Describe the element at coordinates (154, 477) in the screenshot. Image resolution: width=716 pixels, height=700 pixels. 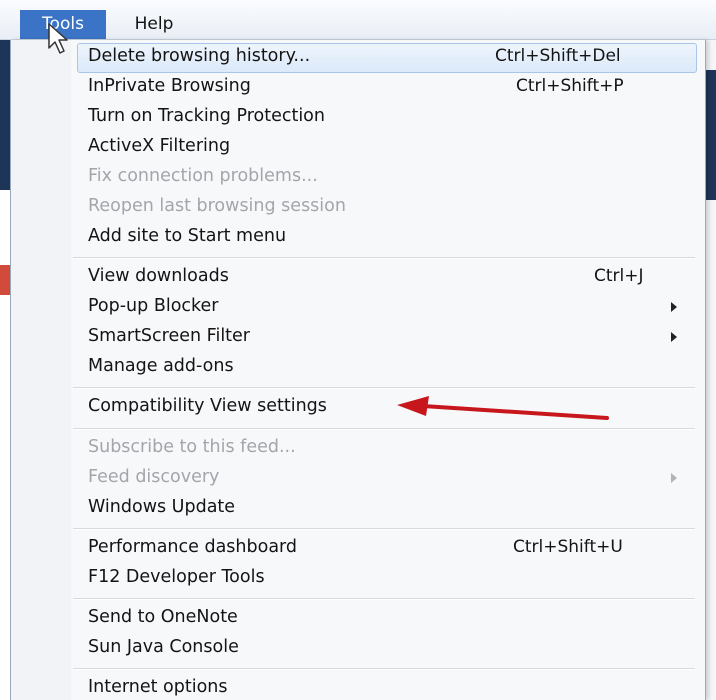
I see `menu-item-feed-discovery: Feed discovery` at that location.